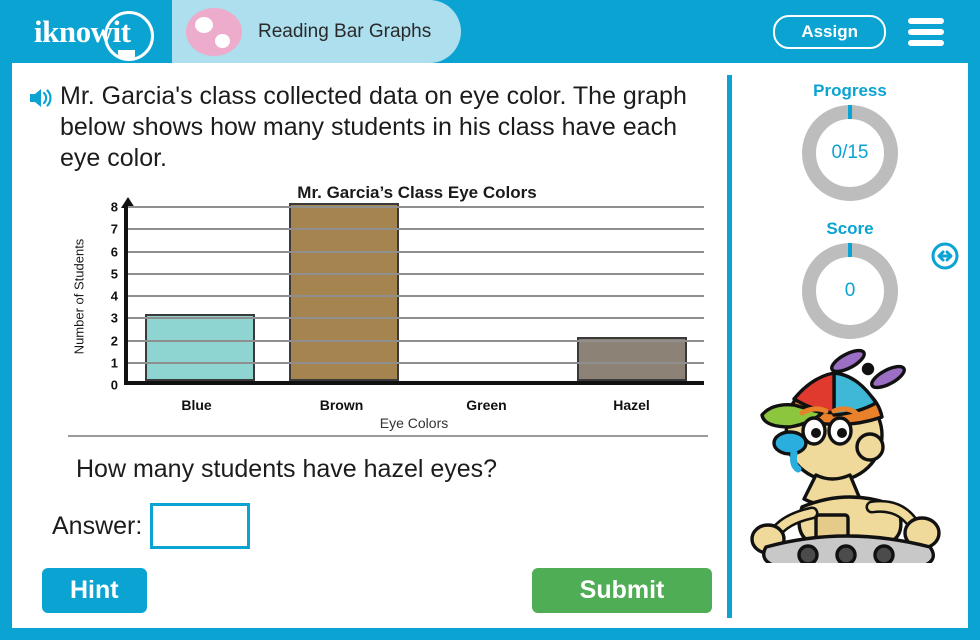 The height and width of the screenshot is (640, 980). What do you see at coordinates (114, 251) in the screenshot?
I see `chart-y-tick: 6` at bounding box center [114, 251].